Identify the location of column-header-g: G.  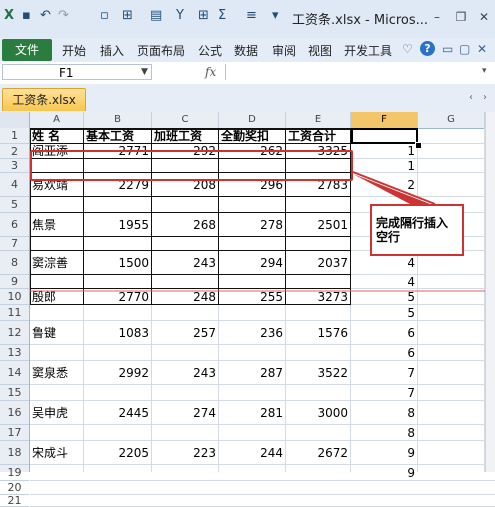
(451, 120).